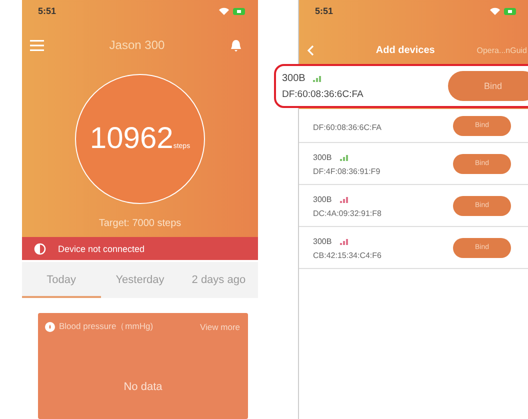  What do you see at coordinates (401, 86) in the screenshot?
I see `highlighted-device-row: 300B DF:60:08:36:6C:FA Bind` at bounding box center [401, 86].